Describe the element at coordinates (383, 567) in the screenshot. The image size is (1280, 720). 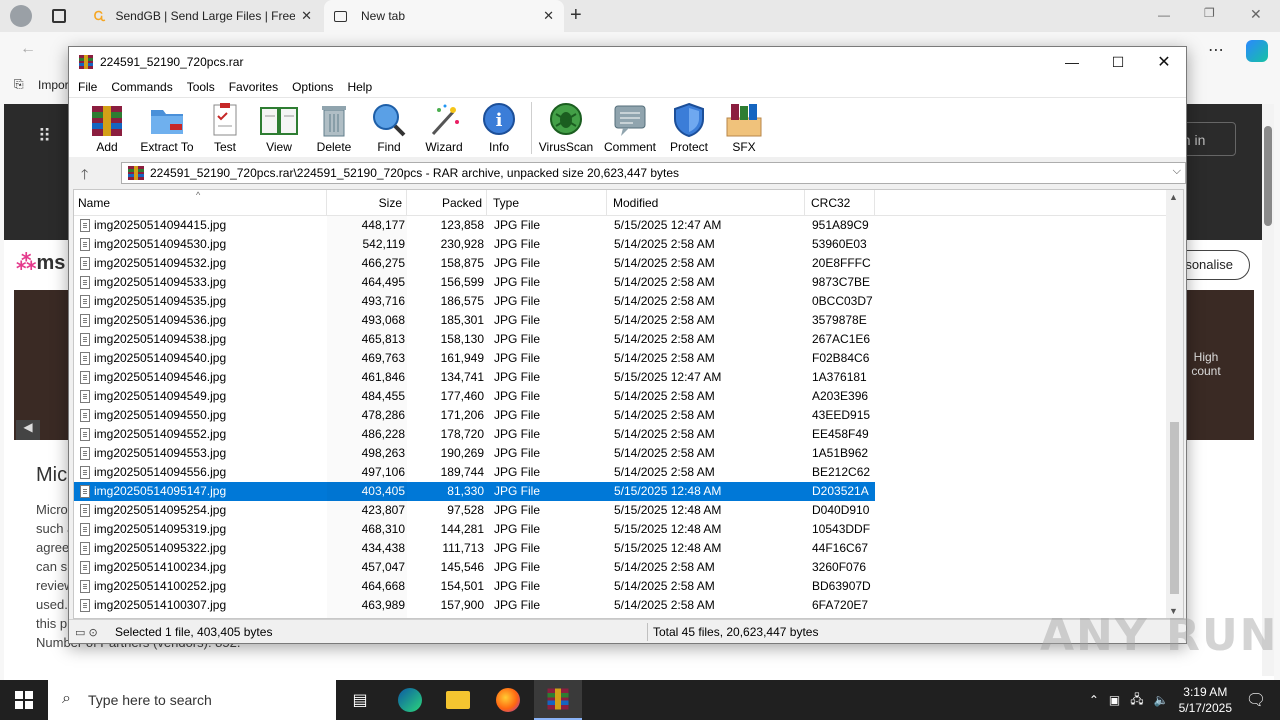
I see `file-size: 457,047` at that location.